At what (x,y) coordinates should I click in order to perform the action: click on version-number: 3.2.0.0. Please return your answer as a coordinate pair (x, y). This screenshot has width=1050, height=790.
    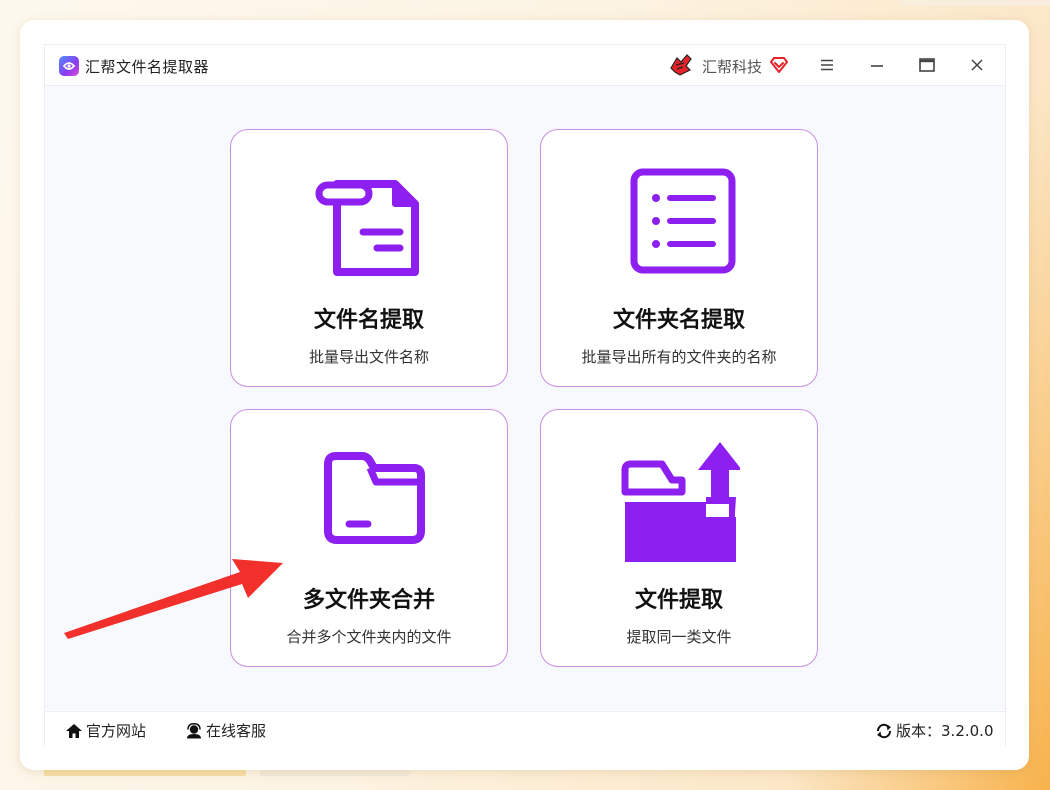
    Looking at the image, I should click on (967, 730).